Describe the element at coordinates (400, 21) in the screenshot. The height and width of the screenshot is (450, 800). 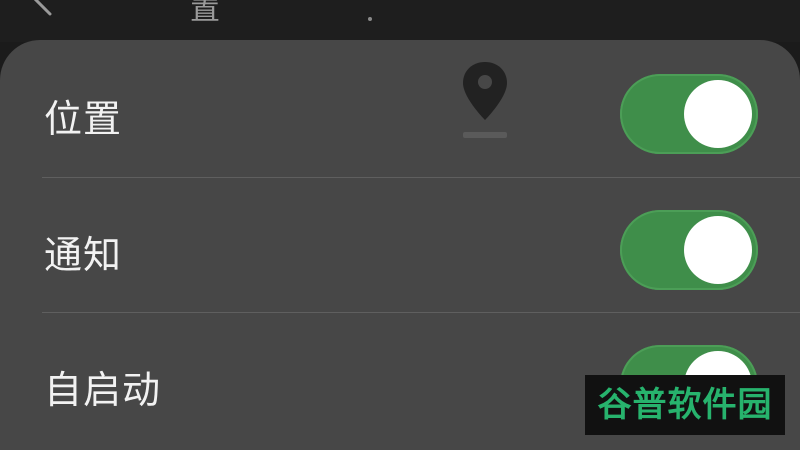
I see `top-bar: 置` at that location.